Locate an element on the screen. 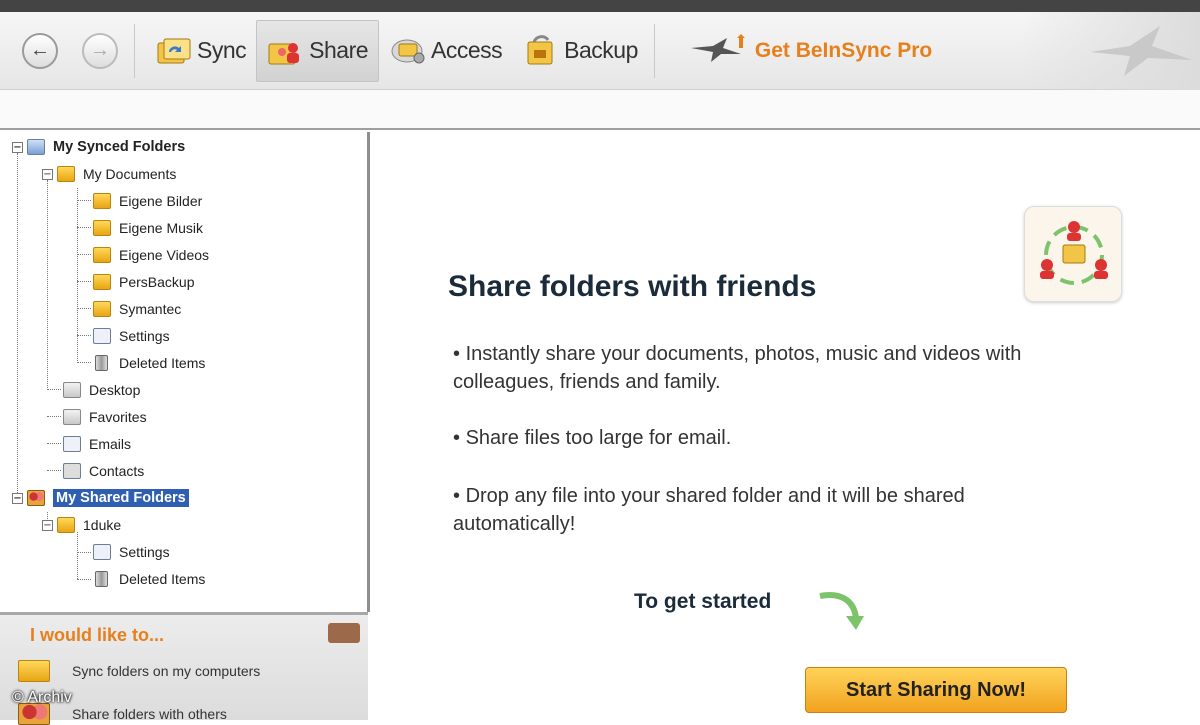 The width and height of the screenshot is (1200, 725). settings-icon is located at coordinates (102, 336).